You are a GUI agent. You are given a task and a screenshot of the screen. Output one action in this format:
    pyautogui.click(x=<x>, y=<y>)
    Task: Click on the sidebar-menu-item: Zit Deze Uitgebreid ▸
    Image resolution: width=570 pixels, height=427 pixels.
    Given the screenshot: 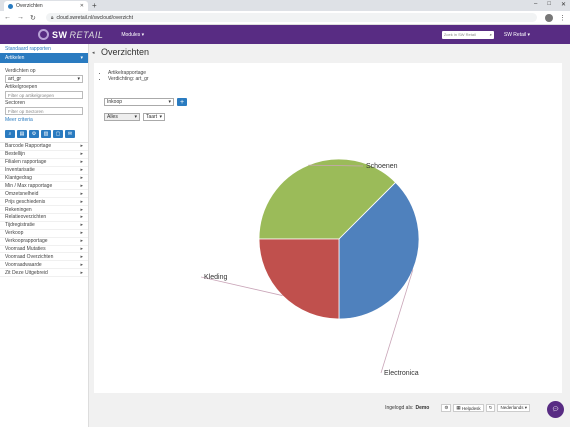 What is the action you would take?
    pyautogui.click(x=44, y=273)
    